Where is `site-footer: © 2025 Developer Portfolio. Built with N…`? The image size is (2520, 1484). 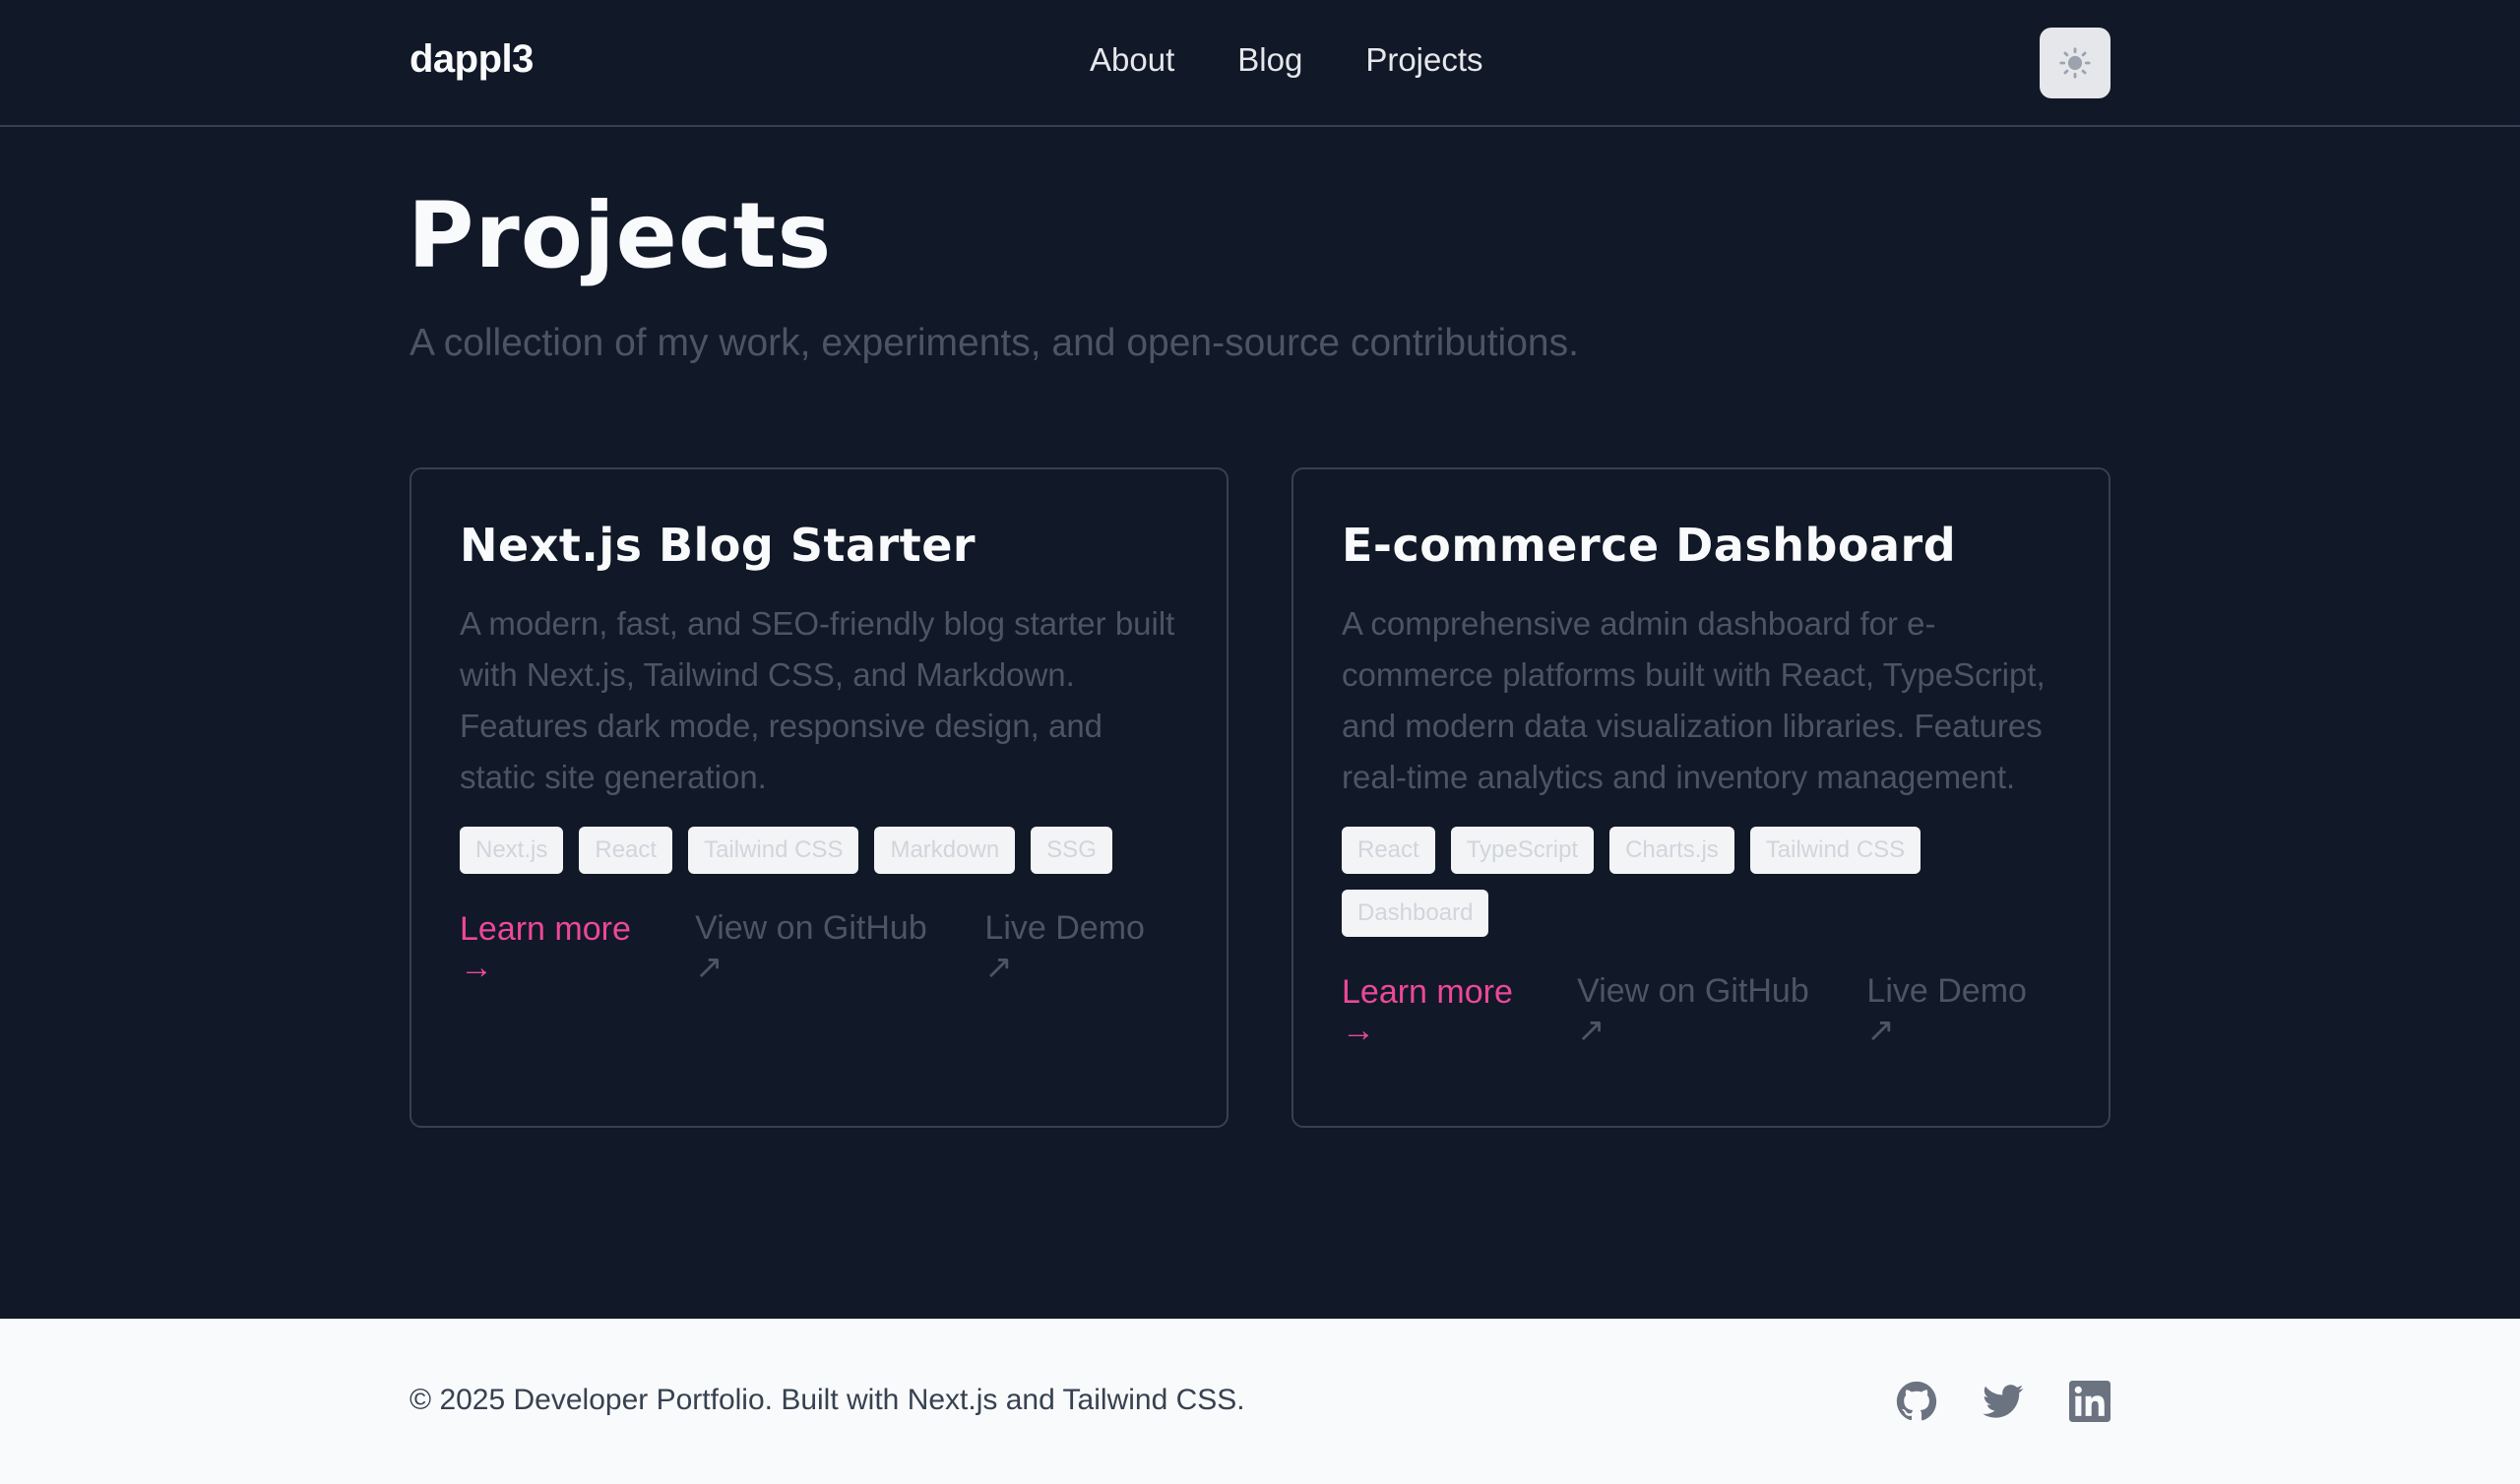 site-footer: © 2025 Developer Portfolio. Built with N… is located at coordinates (1260, 1401).